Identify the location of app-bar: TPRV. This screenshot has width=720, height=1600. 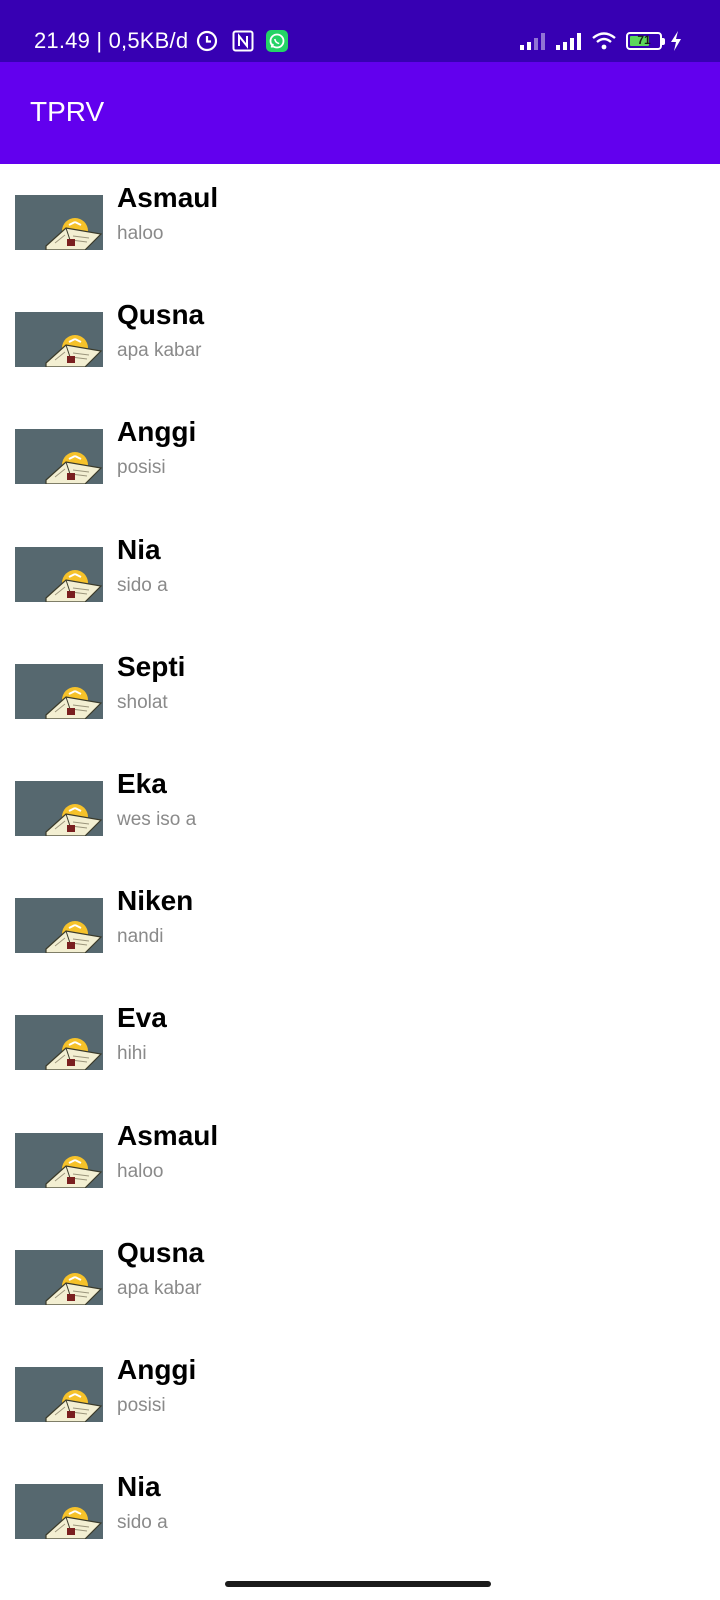
(360, 113).